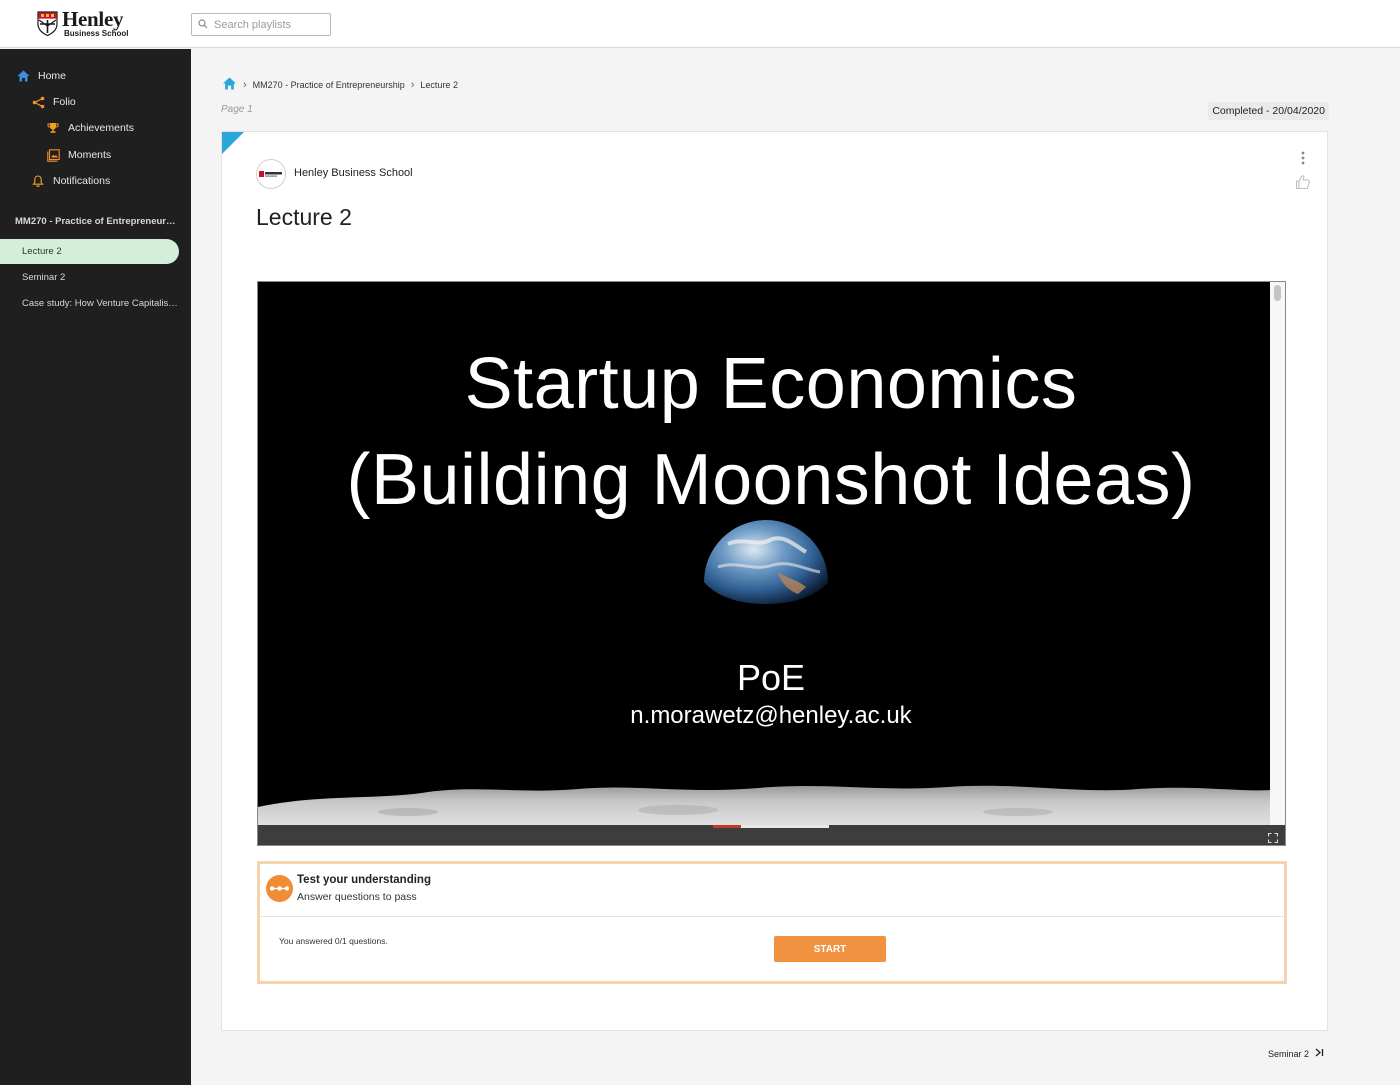 The height and width of the screenshot is (1085, 1400). Describe the element at coordinates (329, 85) in the screenshot. I see `breadcrumb-course: MM270 - Practice of Entrepreneurship` at that location.